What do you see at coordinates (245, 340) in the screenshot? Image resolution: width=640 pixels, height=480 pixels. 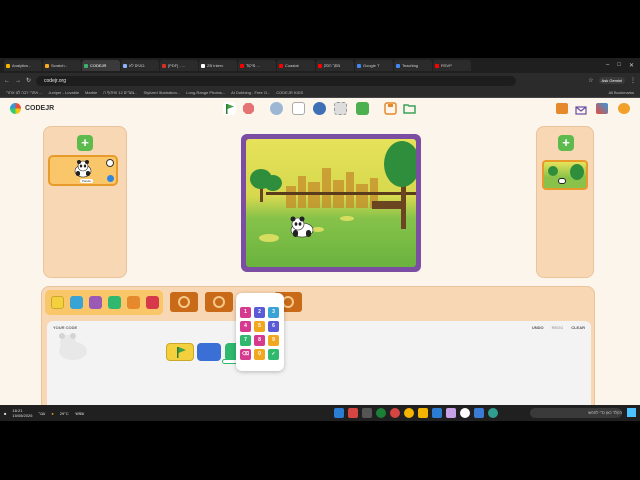 I see `key-7: 7` at bounding box center [245, 340].